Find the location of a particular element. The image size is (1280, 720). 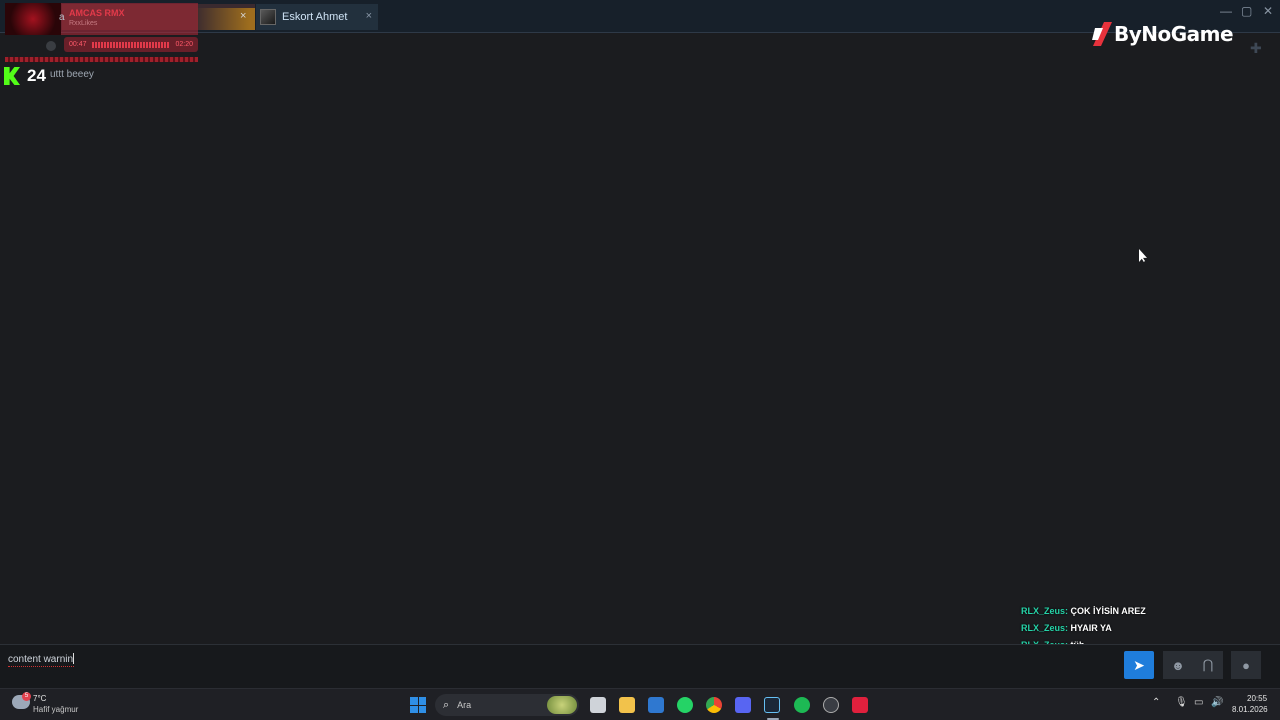

emoji-icon: ☻ is located at coordinates (1178, 665).